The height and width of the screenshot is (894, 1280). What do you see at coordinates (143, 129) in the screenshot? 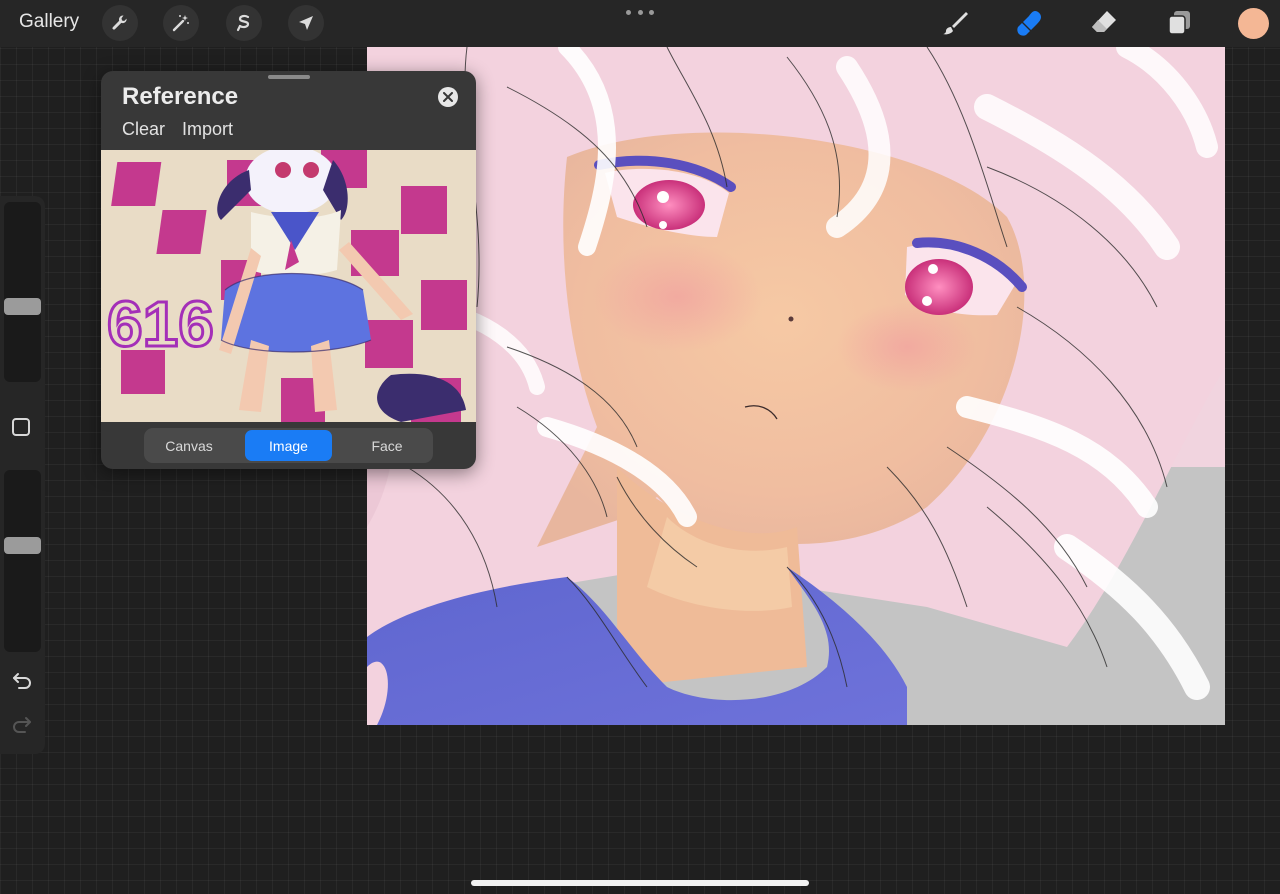
I see `reference-clear-button: Clear` at bounding box center [143, 129].